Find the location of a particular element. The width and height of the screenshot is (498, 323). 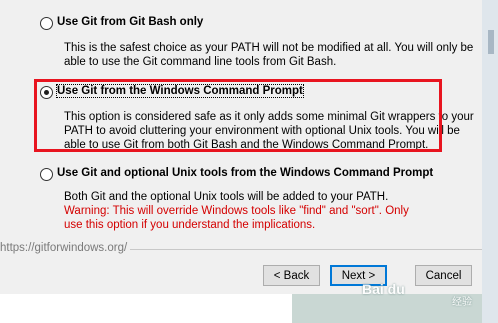

background-window-edge is located at coordinates (490, 161).